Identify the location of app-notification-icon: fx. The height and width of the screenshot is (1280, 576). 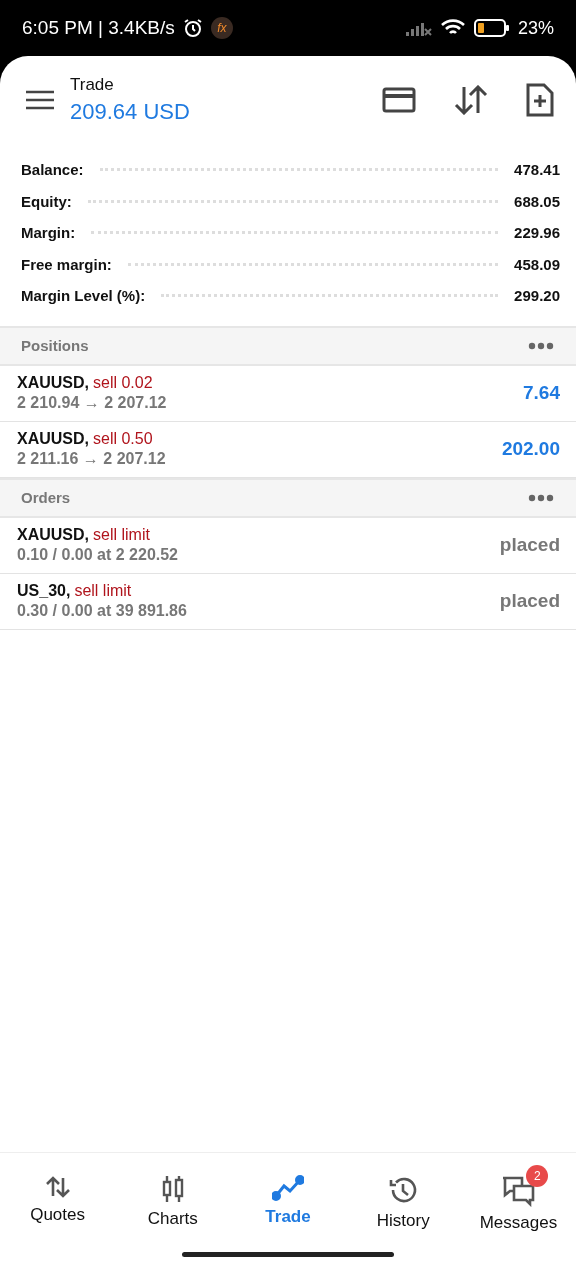
(221, 28).